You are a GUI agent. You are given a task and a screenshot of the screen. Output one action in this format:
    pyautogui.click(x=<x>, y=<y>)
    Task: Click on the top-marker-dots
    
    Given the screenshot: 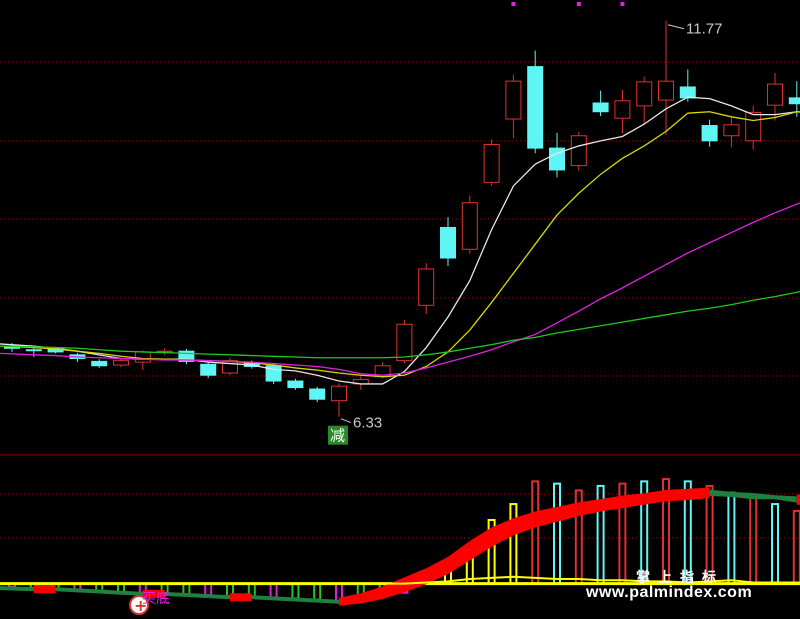 What is the action you would take?
    pyautogui.click(x=568, y=4)
    